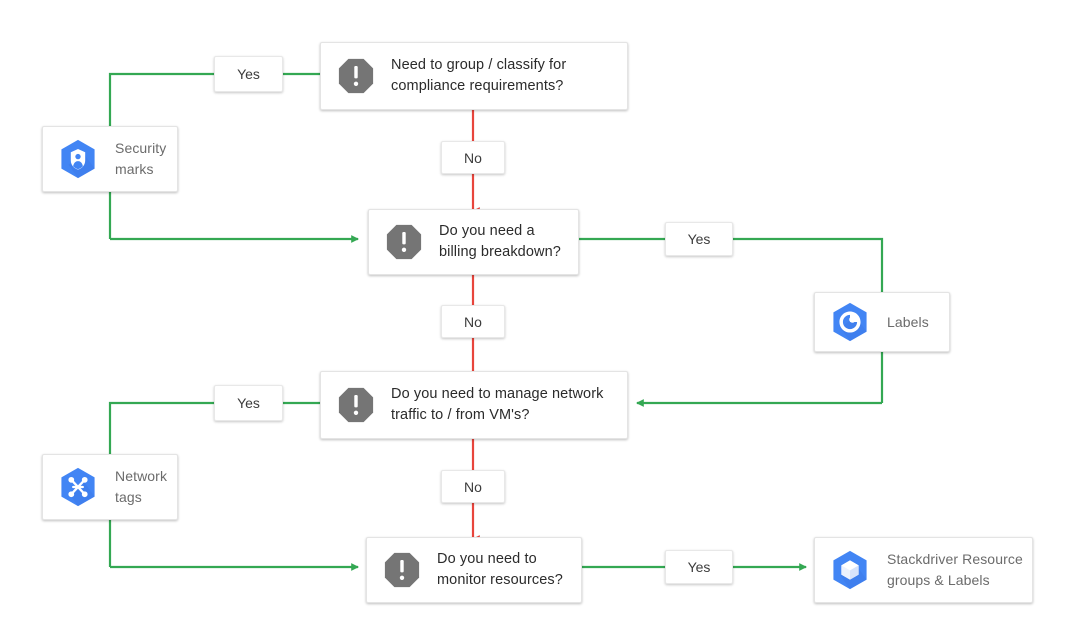  I want to click on decision-text-billing: Do you need a billing breakdown?, so click(500, 242).